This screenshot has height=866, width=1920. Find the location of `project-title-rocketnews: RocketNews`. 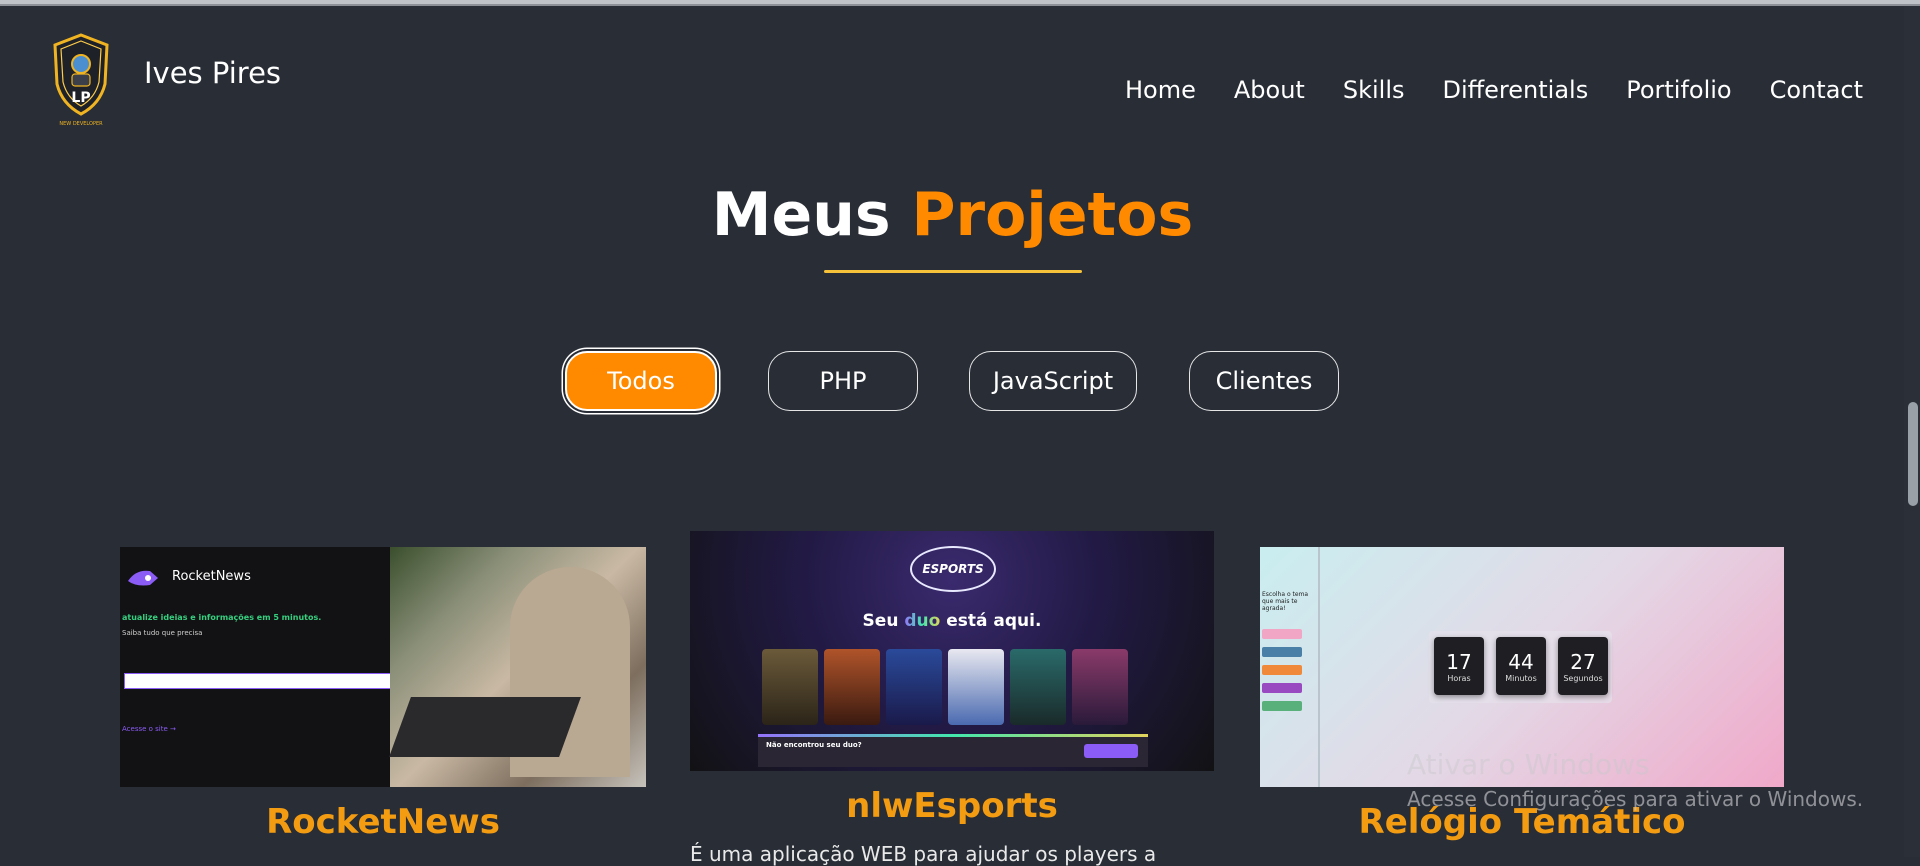

project-title-rocketnews: RocketNews is located at coordinates (383, 822).